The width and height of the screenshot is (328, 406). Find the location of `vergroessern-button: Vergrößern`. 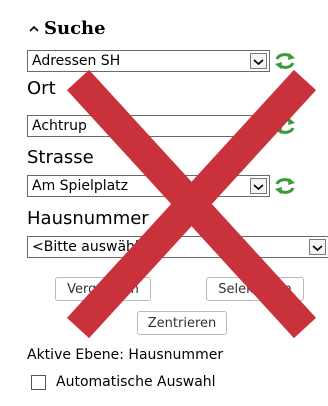

vergroessern-button: Vergrößern is located at coordinates (103, 289).